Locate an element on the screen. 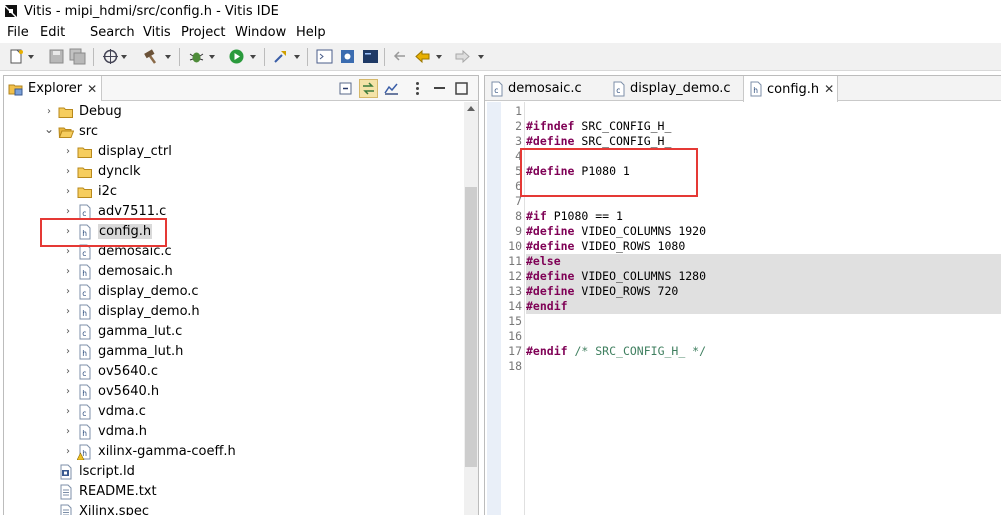 This screenshot has width=1001, height=515. tree-item: › h vdma.h is located at coordinates (234, 432).